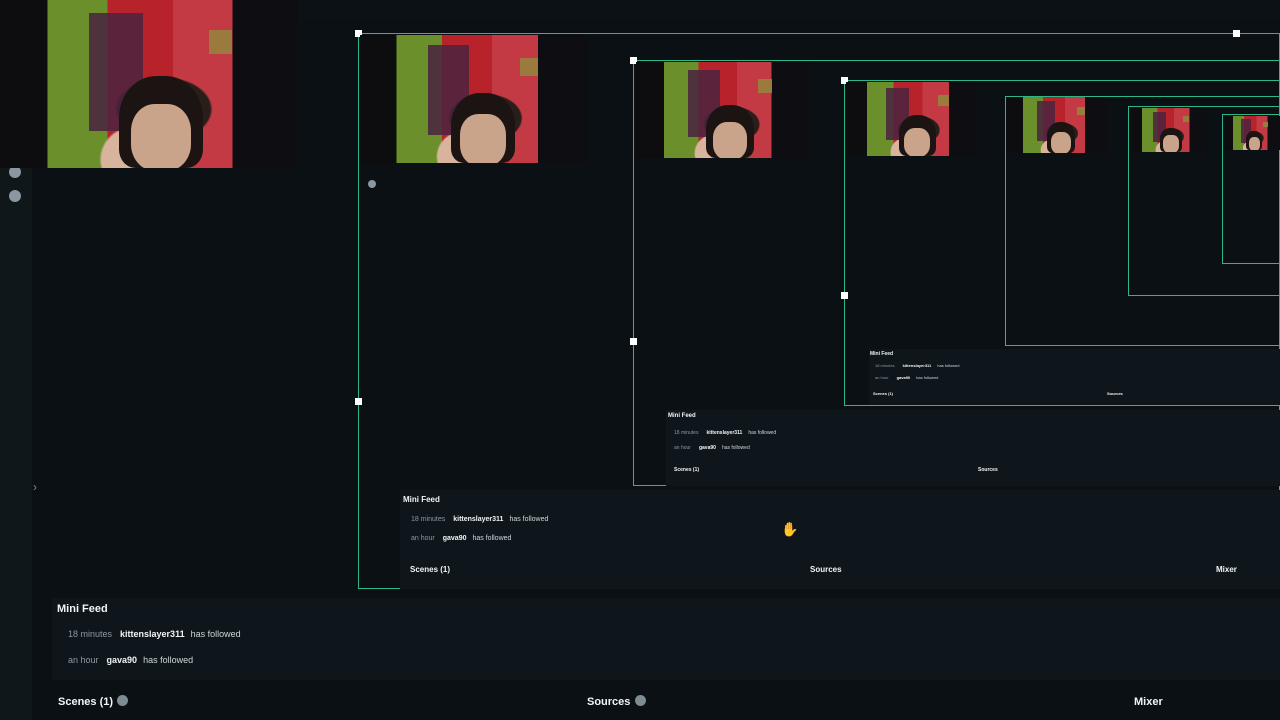  Describe the element at coordinates (666, 699) in the screenshot. I see `dock-header: Scenes (1) Sources Mixer` at that location.